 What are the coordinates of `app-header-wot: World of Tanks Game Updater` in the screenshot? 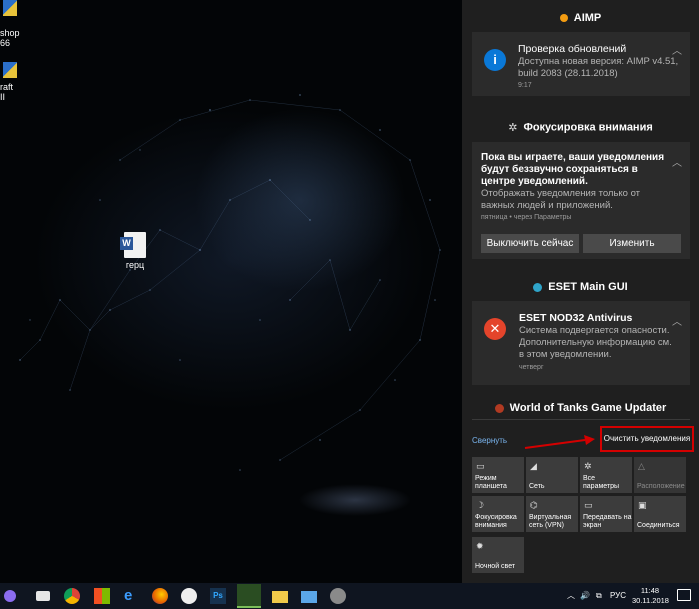 It's located at (580, 408).